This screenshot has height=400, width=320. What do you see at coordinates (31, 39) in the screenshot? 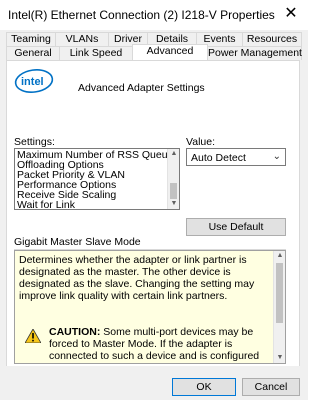
I see `tab-teaming: Teaming` at bounding box center [31, 39].